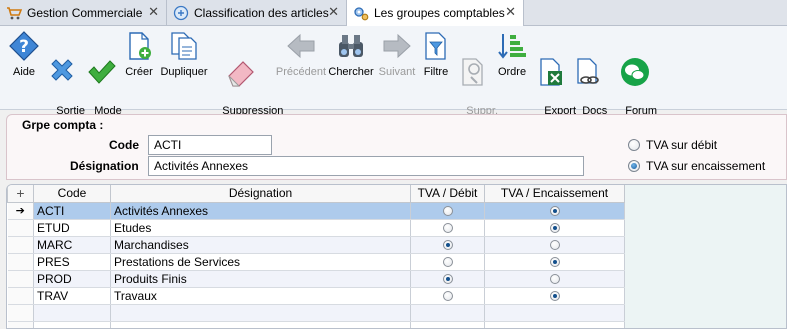  What do you see at coordinates (512, 46) in the screenshot?
I see `sort-order-icon` at bounding box center [512, 46].